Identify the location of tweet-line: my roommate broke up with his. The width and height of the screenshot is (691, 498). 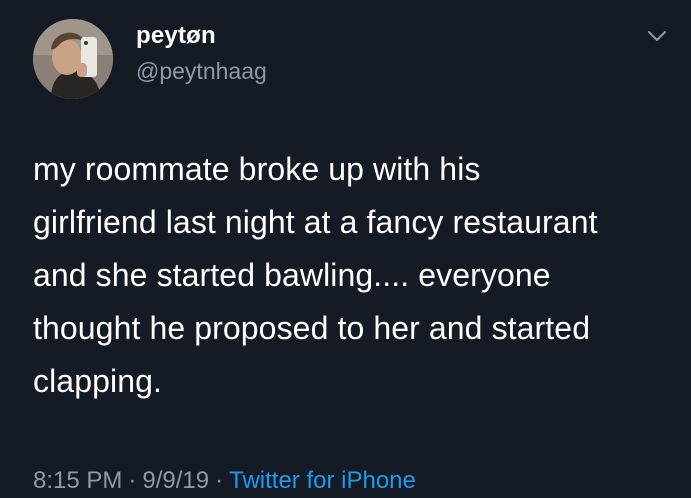
(257, 169).